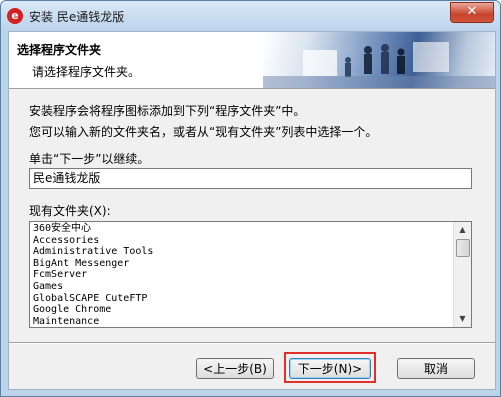 The image size is (501, 397). I want to click on close-button: ✕, so click(472, 12).